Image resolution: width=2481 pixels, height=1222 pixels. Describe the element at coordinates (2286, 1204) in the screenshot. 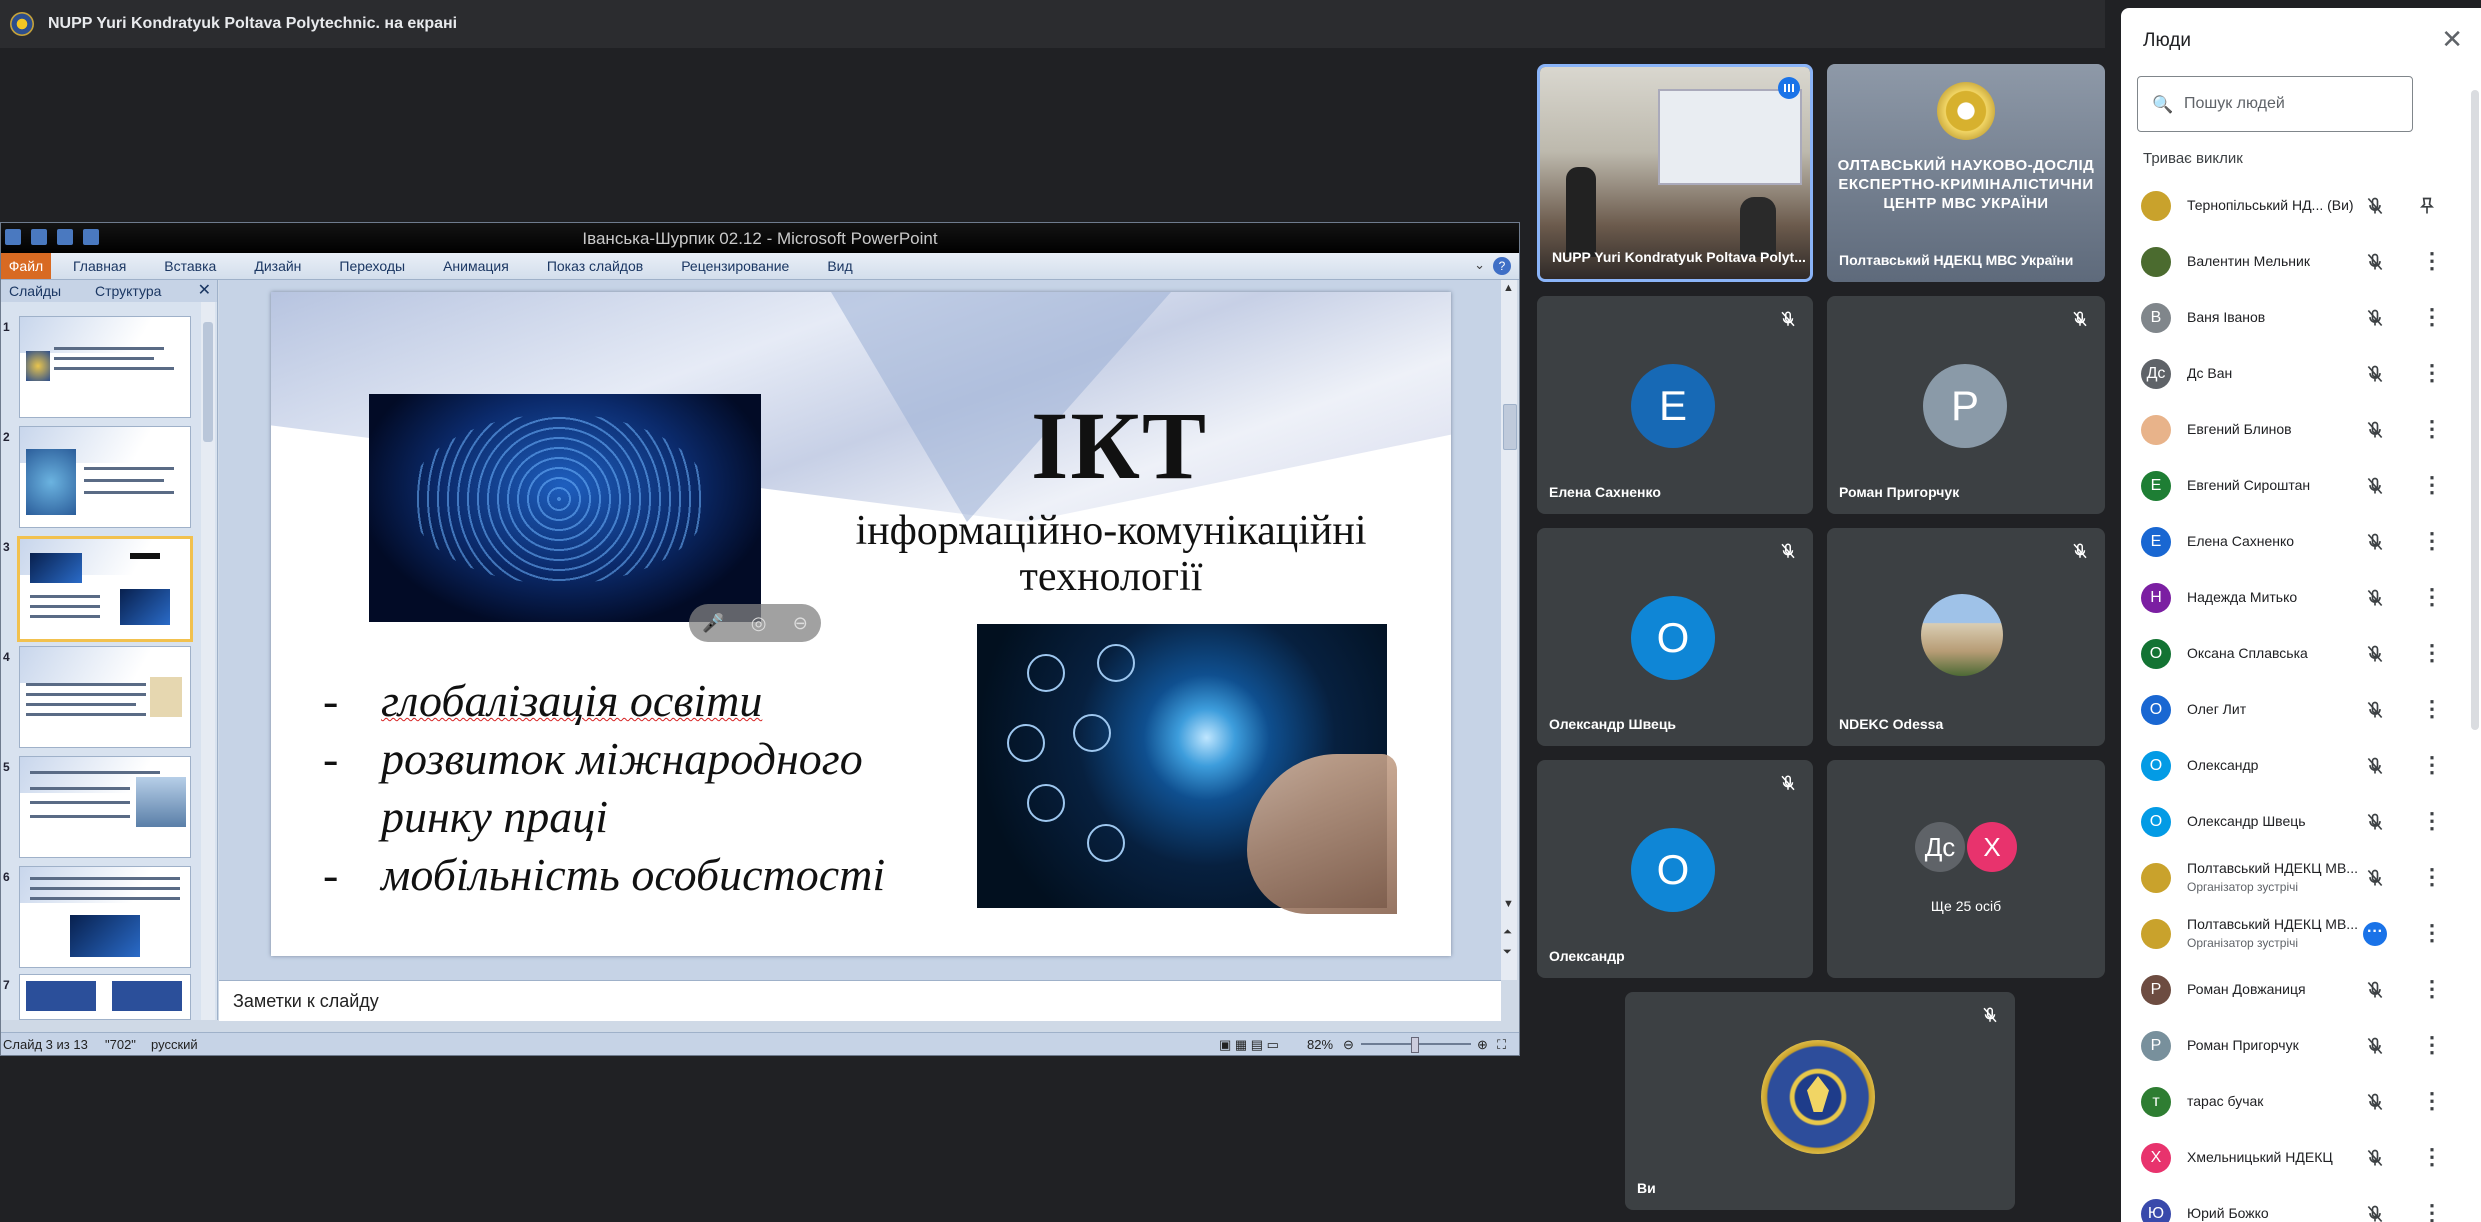

I see `participant-row: Ю Юрий Божко ⋮` at that location.